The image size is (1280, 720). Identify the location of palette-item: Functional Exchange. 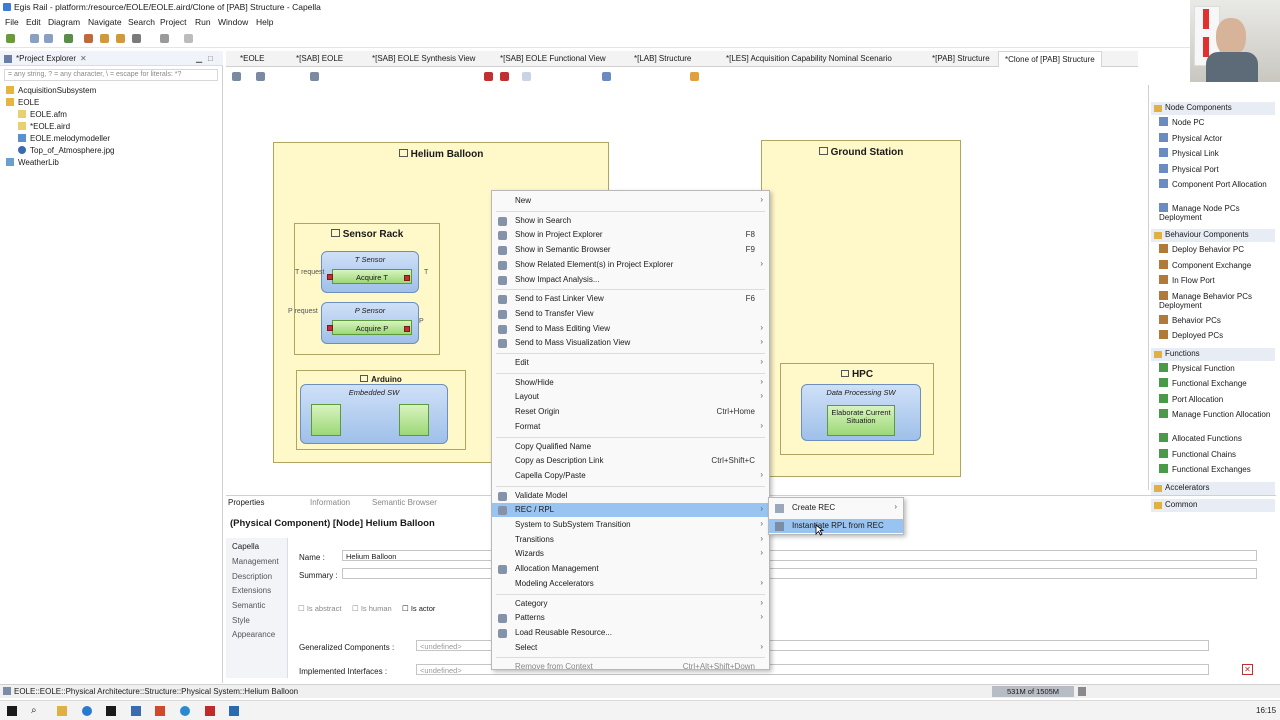
(1203, 383).